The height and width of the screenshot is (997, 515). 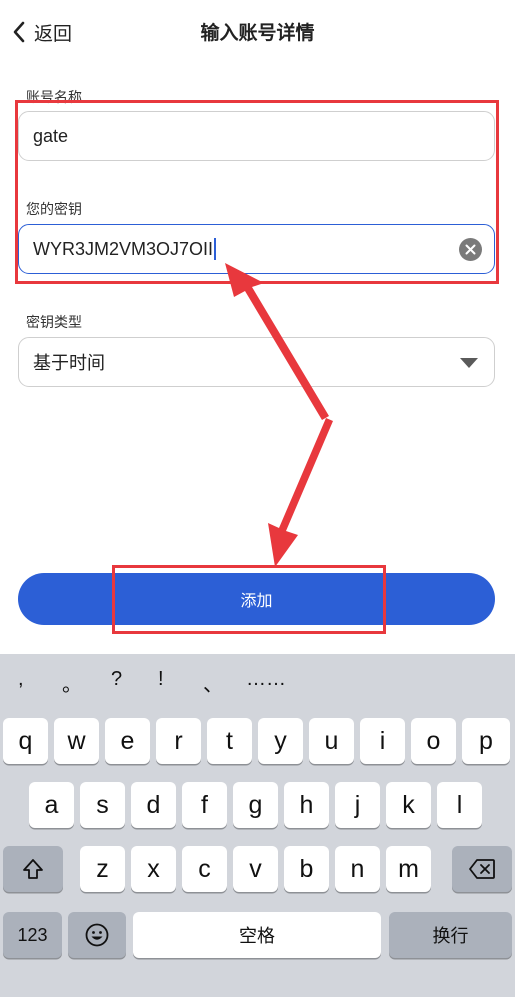 What do you see at coordinates (256, 136) in the screenshot?
I see `account-name-input: gate` at bounding box center [256, 136].